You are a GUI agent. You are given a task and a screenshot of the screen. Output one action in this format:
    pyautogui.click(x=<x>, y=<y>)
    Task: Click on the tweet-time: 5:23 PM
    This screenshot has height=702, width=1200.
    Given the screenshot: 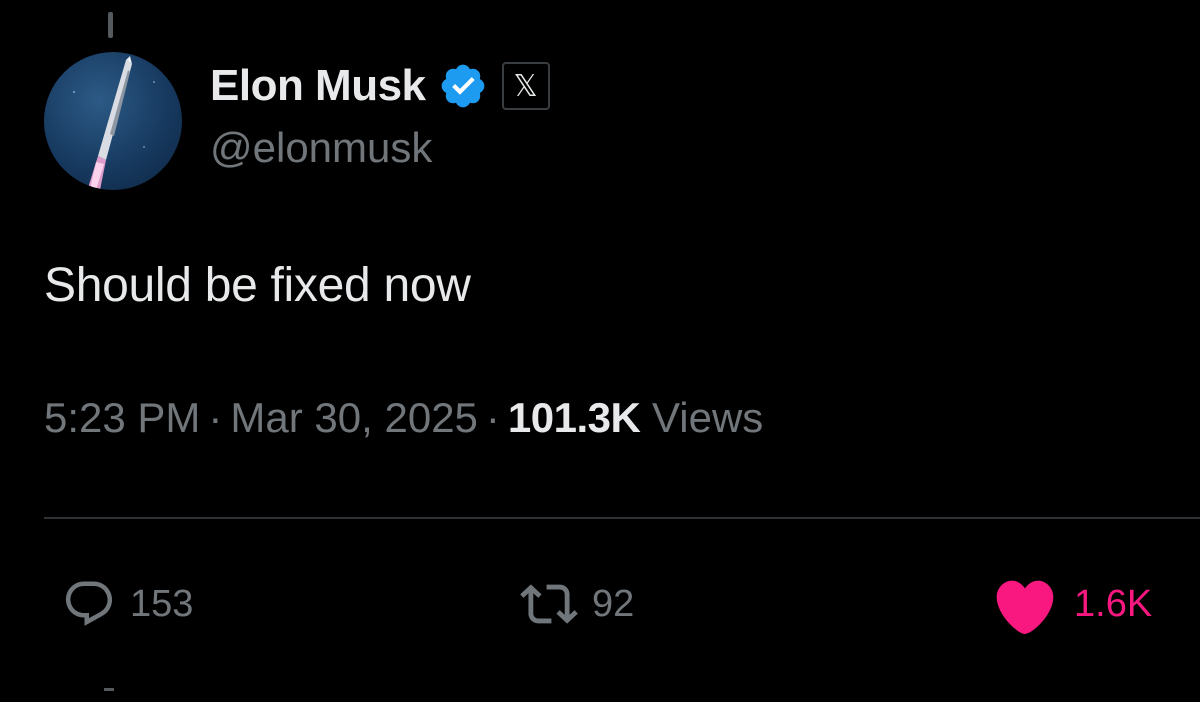 What is the action you would take?
    pyautogui.click(x=122, y=417)
    